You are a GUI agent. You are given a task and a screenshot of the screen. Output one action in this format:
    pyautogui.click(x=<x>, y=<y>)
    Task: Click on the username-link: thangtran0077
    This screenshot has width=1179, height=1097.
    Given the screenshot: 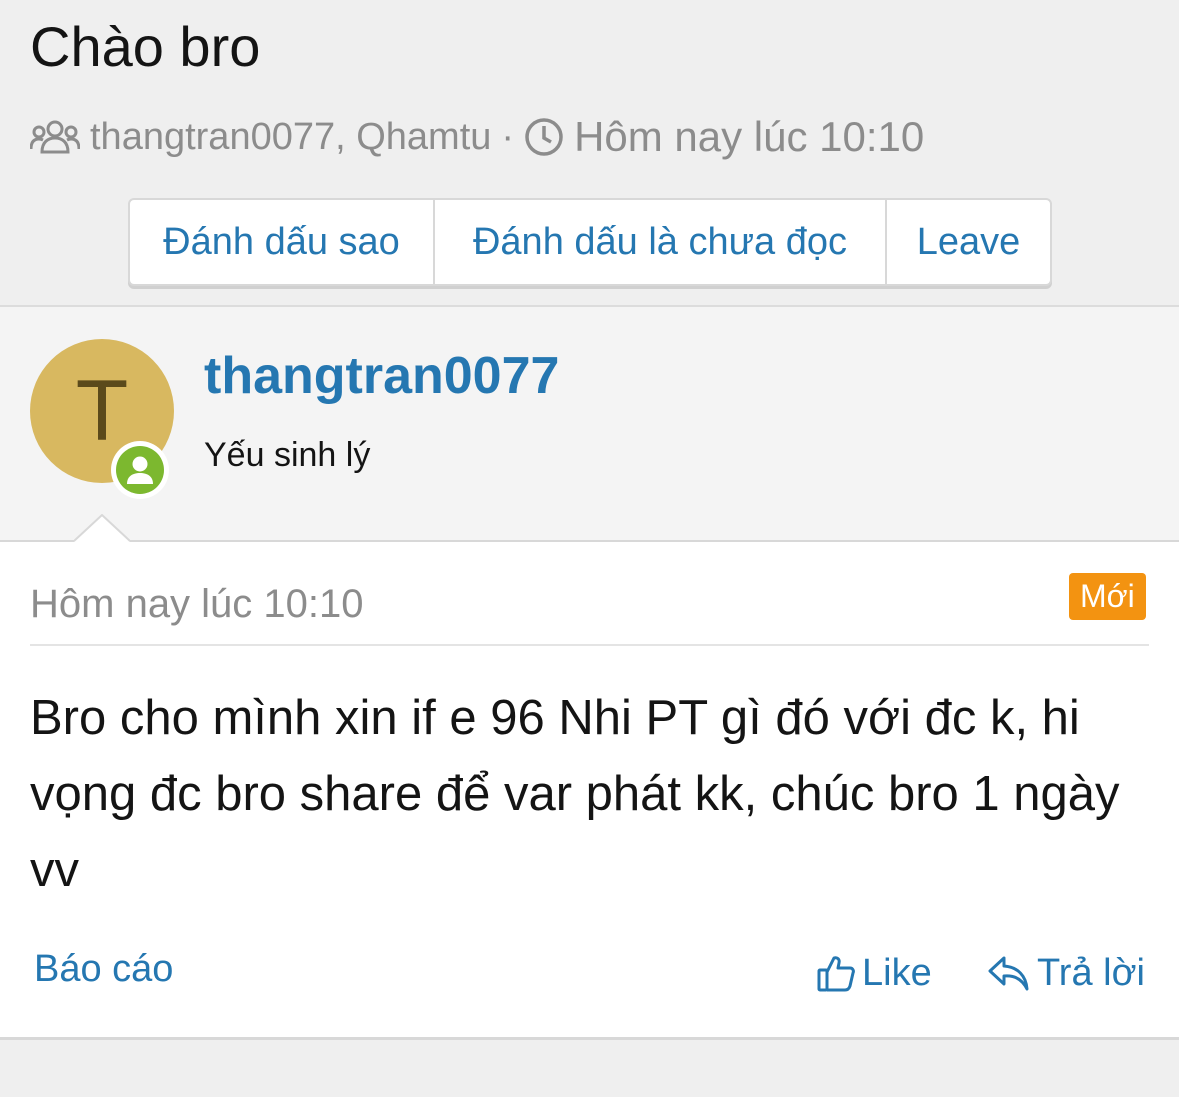 What is the action you would take?
    pyautogui.click(x=381, y=376)
    